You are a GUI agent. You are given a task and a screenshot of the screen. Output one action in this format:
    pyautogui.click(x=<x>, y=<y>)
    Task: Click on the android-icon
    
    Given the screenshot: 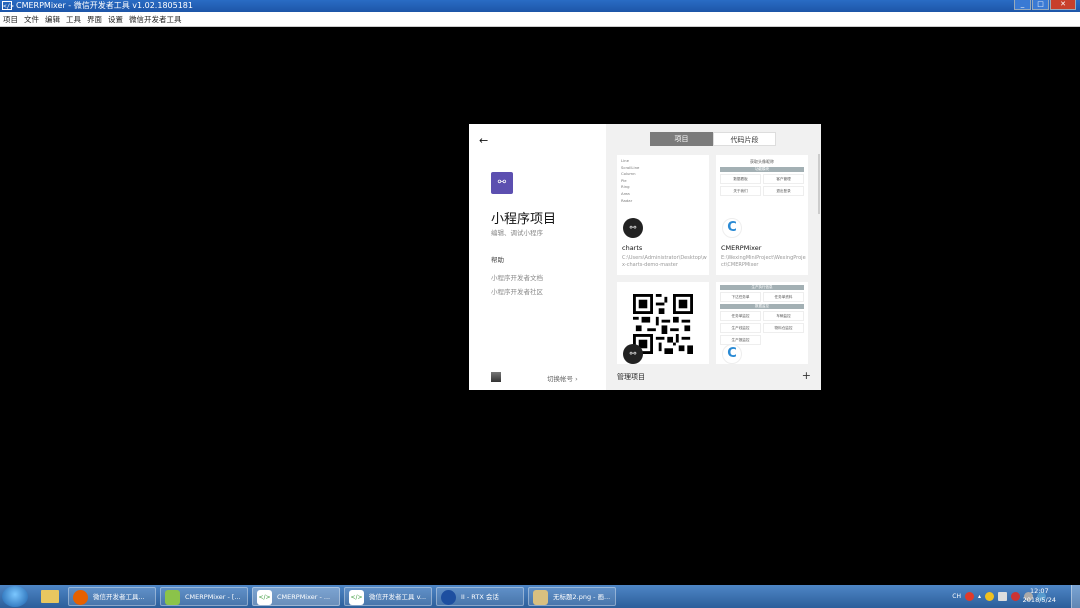 What is the action you would take?
    pyautogui.click(x=172, y=597)
    